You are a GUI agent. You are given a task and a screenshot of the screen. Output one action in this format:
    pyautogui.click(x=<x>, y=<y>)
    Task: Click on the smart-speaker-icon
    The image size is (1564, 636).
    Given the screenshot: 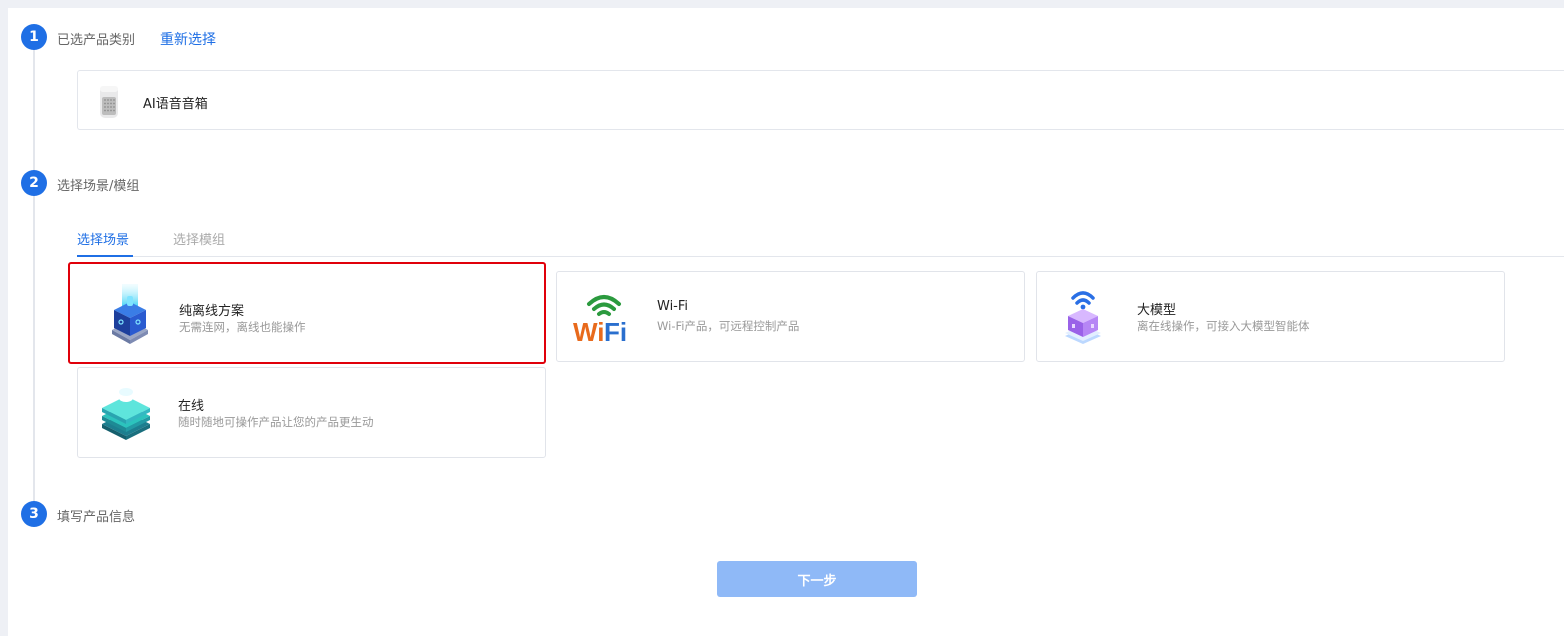 What is the action you would take?
    pyautogui.click(x=109, y=102)
    